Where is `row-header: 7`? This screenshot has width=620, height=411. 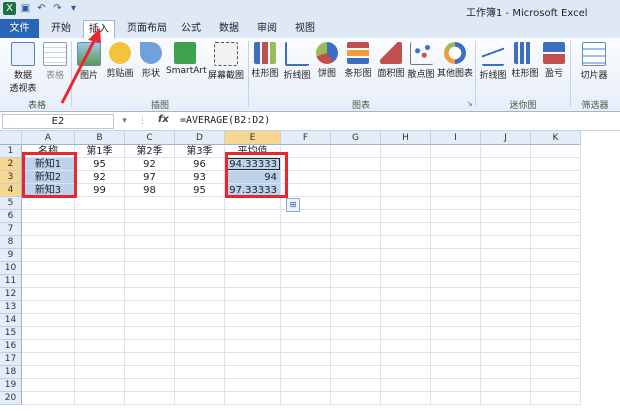 row-header: 7 is located at coordinates (11, 229).